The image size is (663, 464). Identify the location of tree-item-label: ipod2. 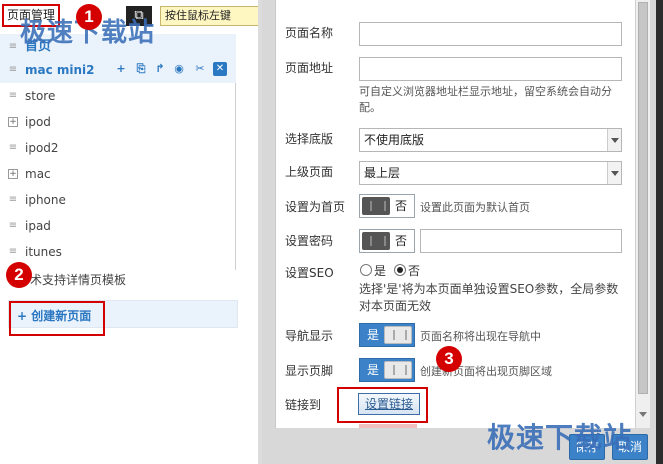
(42, 148).